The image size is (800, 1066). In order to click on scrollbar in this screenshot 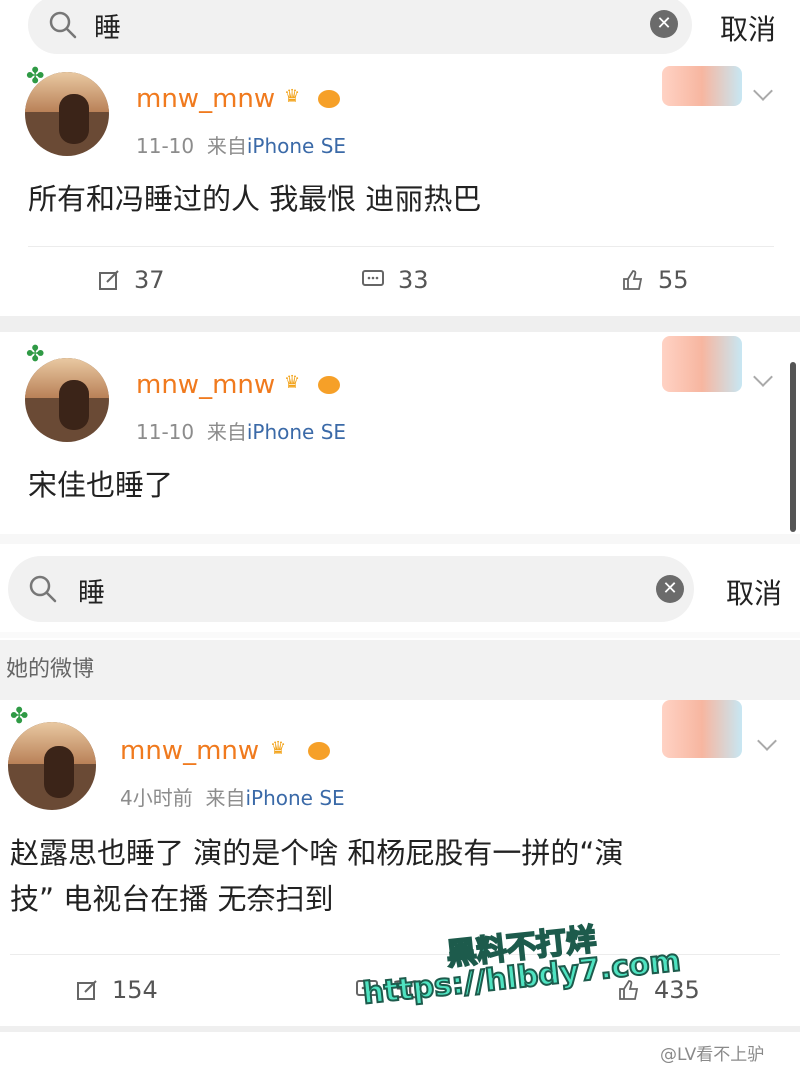, I will do `click(793, 447)`.